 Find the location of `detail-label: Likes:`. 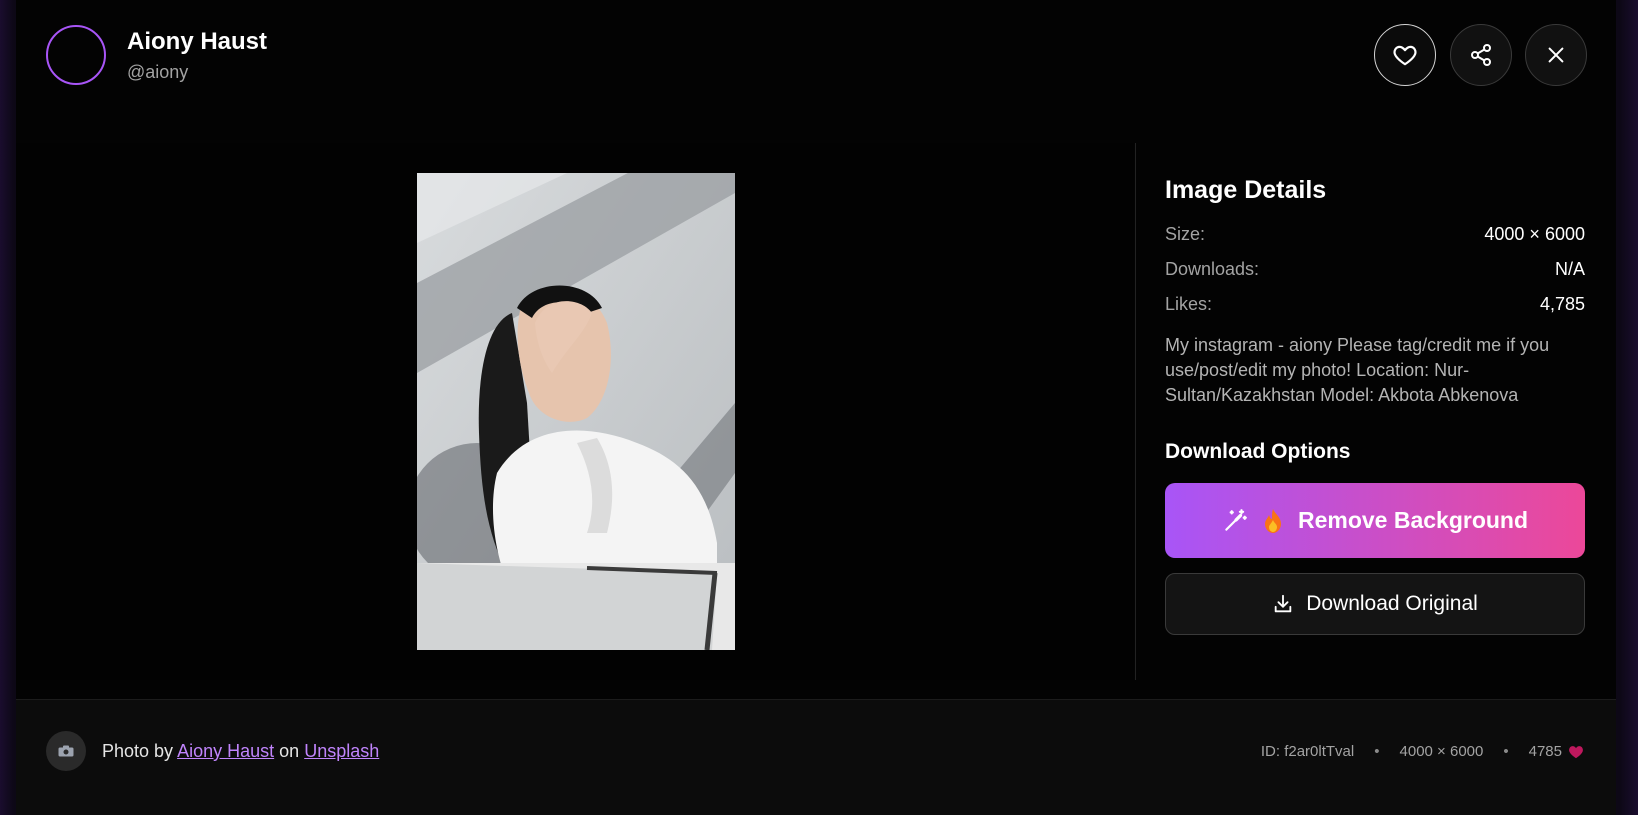

detail-label: Likes: is located at coordinates (1189, 304).